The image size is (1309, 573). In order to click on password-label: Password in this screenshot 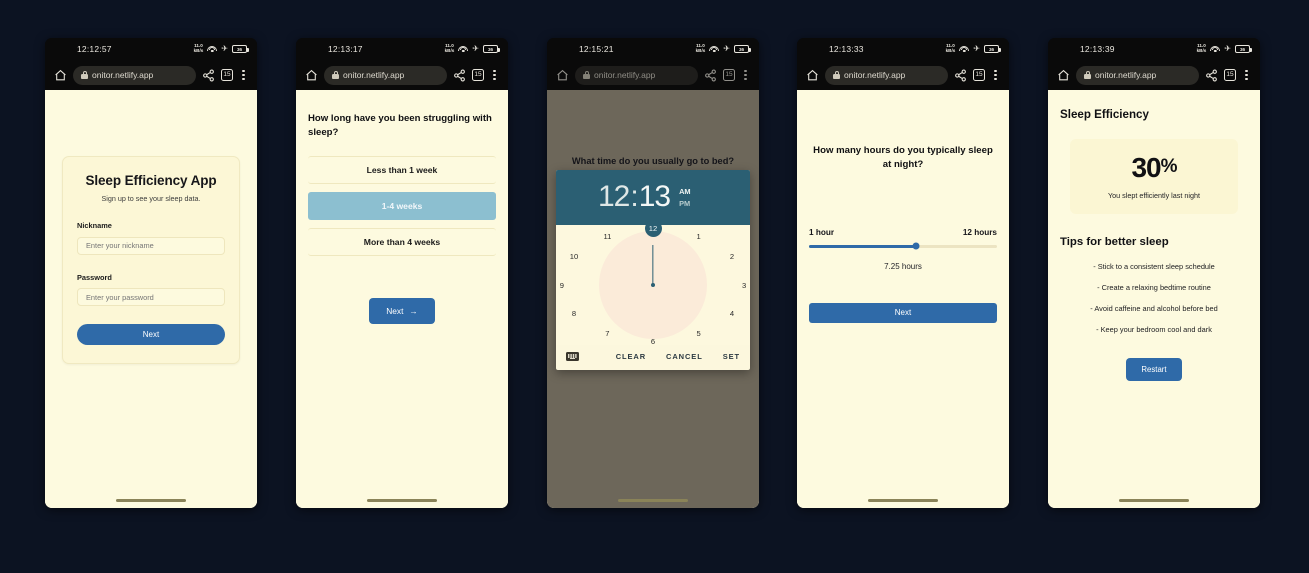, I will do `click(94, 277)`.